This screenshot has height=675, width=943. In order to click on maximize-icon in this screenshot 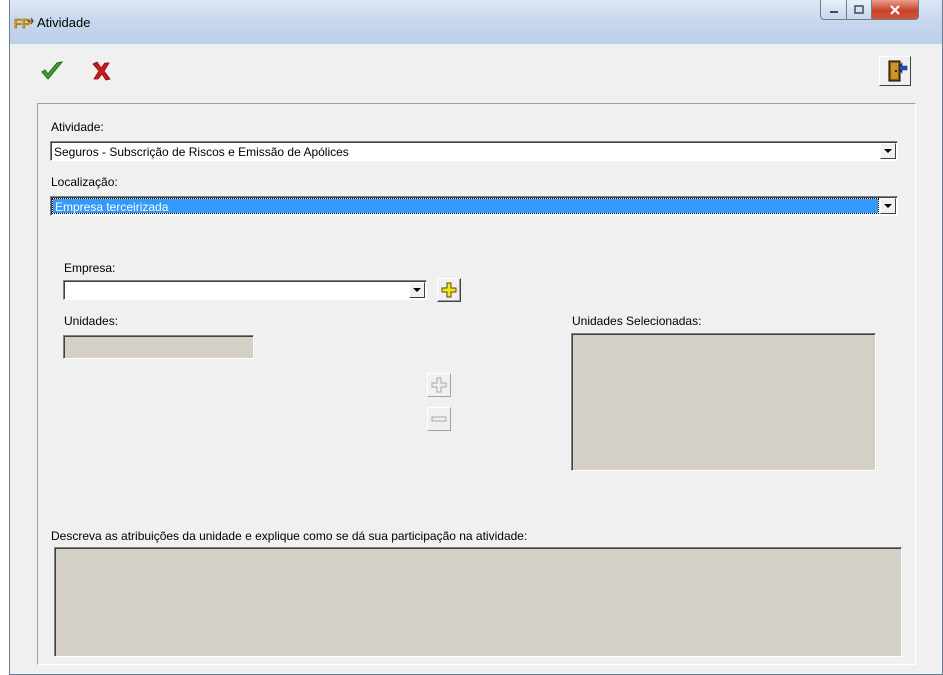, I will do `click(859, 9)`.